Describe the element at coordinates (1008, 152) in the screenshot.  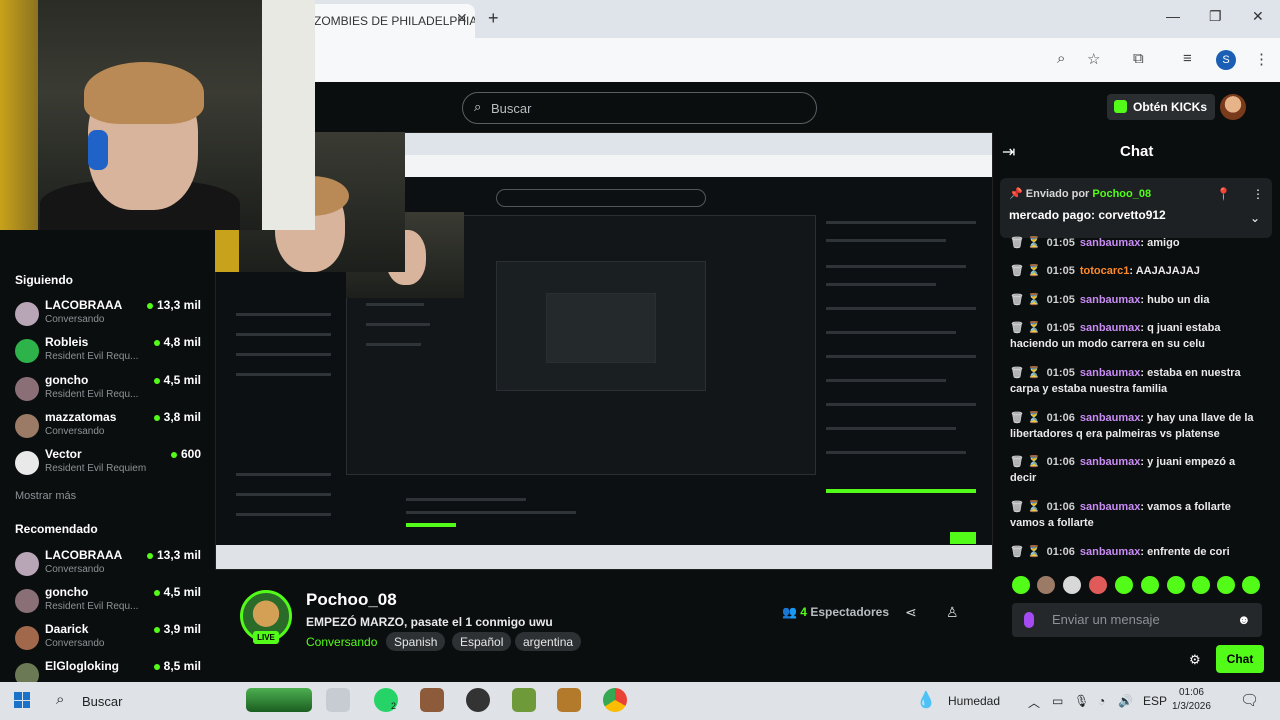
I see `collapse-chat-icon: ⇥` at that location.